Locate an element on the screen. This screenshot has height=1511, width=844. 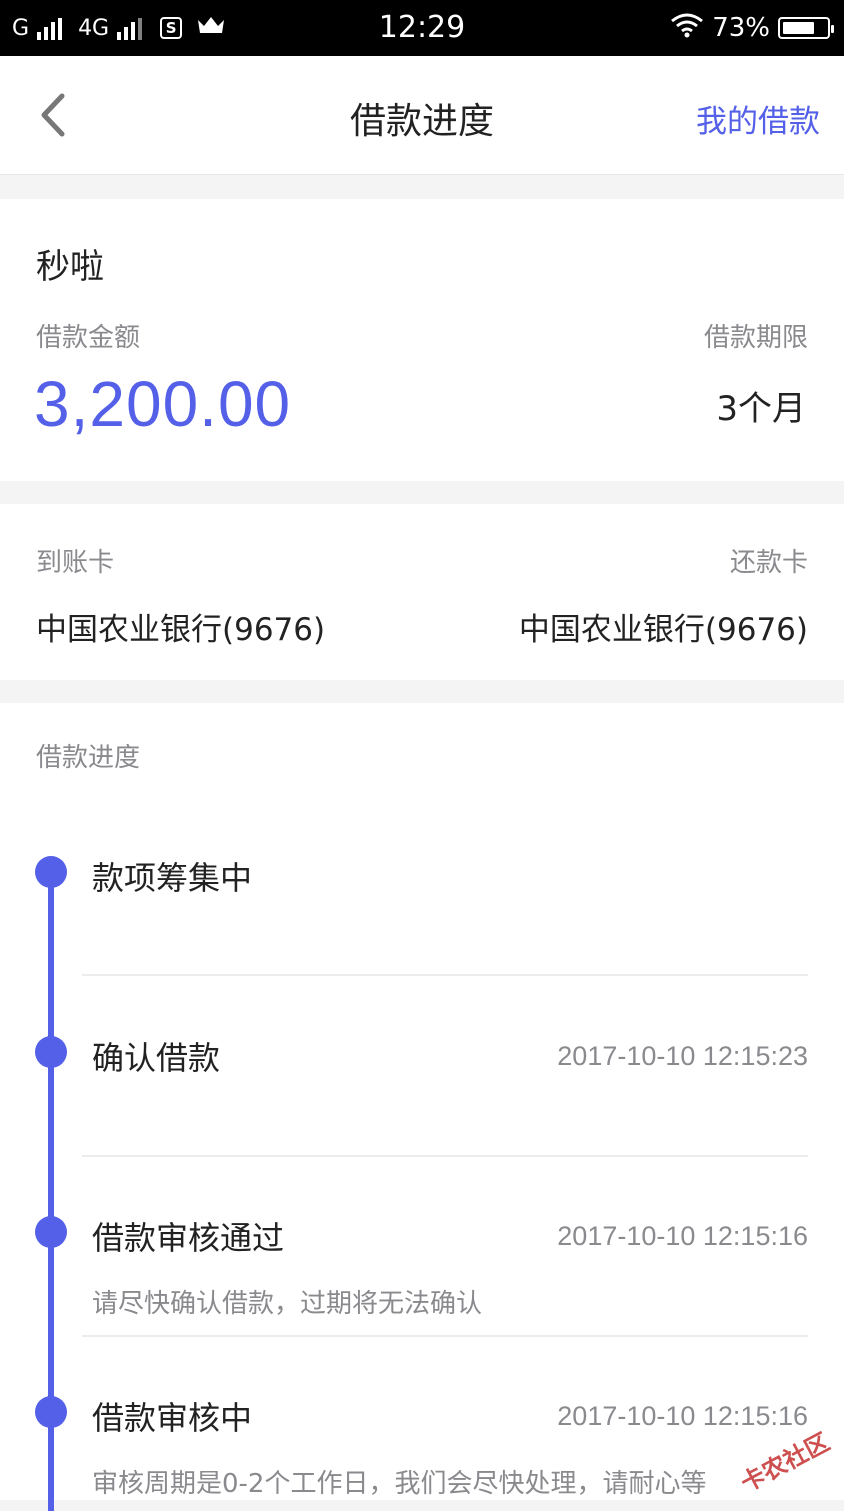
status-bar: G 4G S 12:29 73% is located at coordinates (422, 28).